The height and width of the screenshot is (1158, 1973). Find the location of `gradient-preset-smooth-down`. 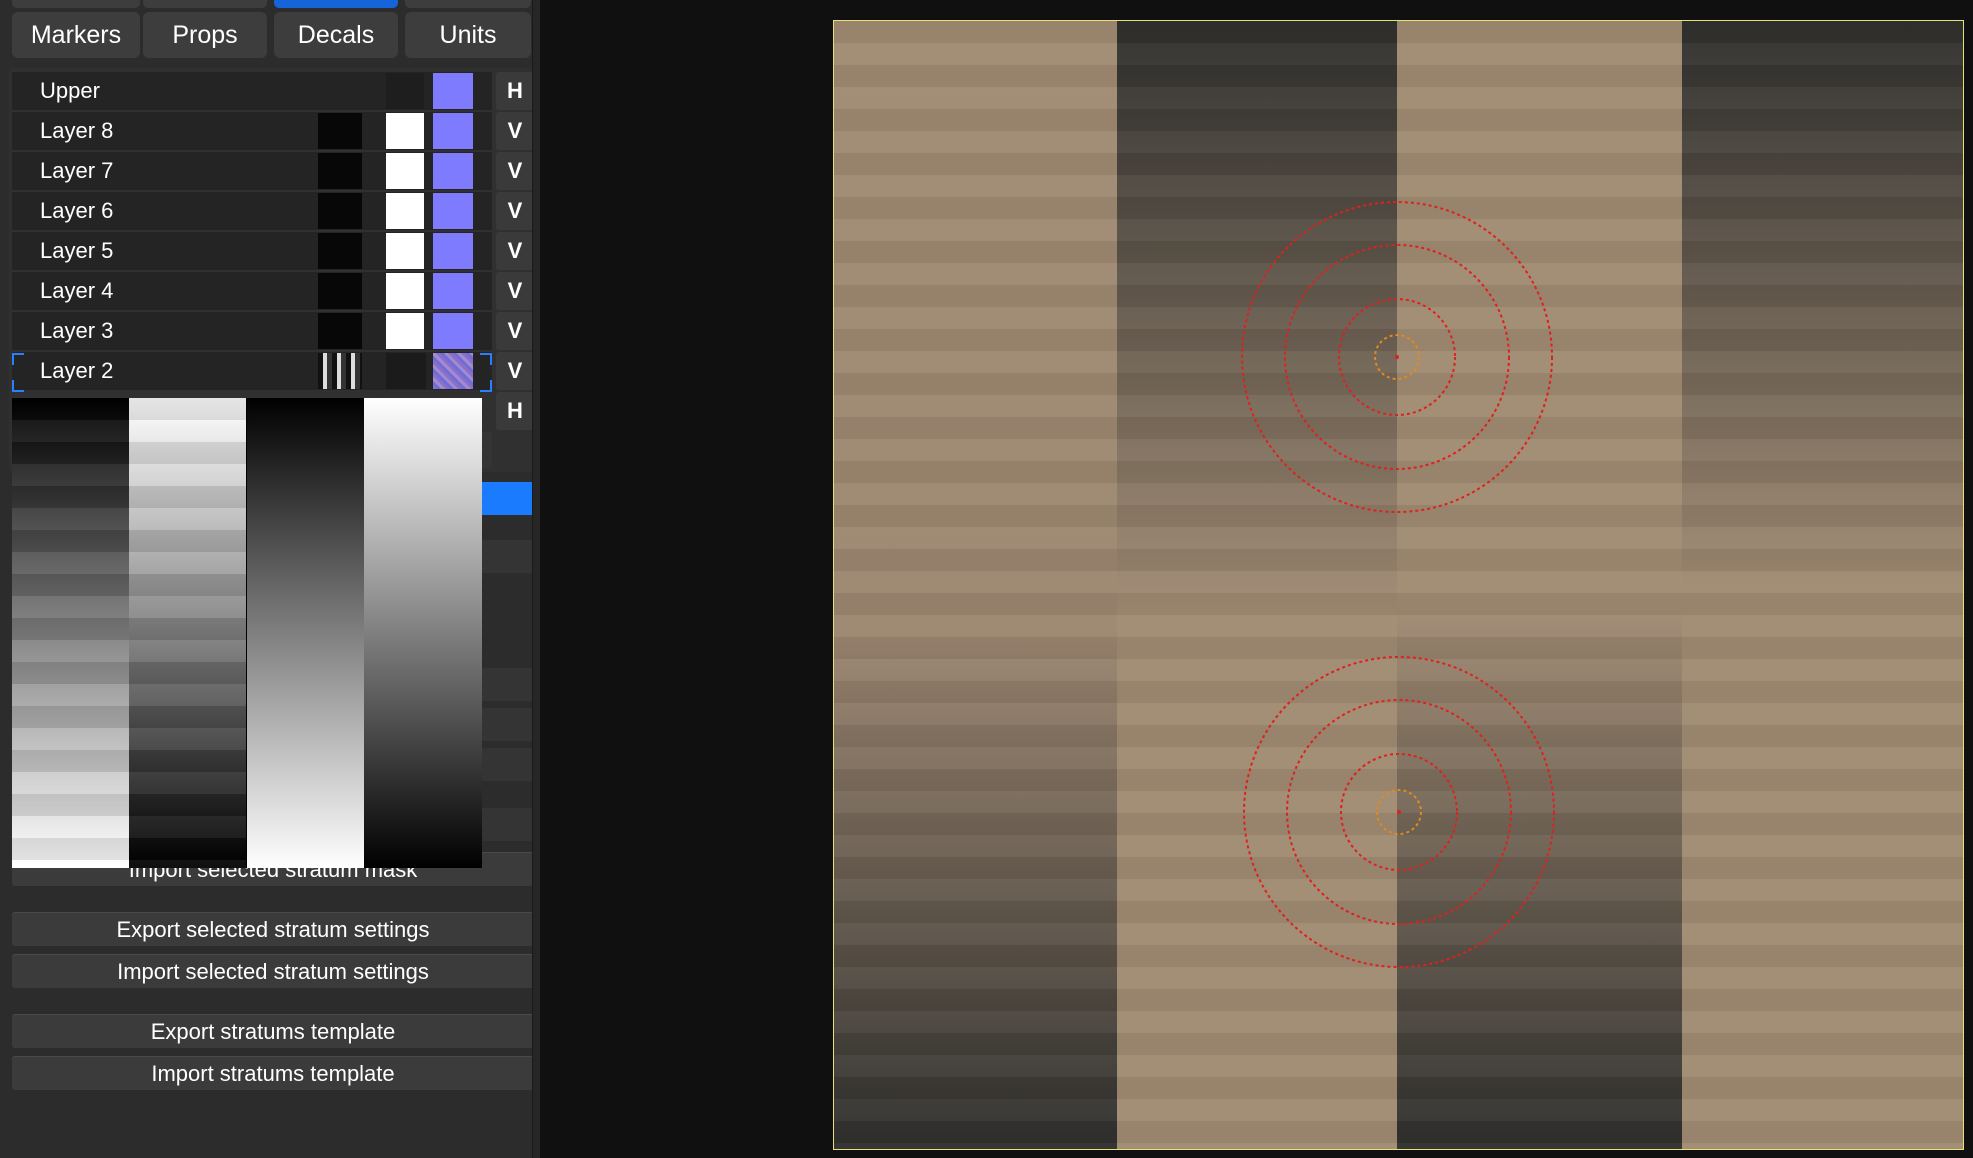

gradient-preset-smooth-down is located at coordinates (423, 633).